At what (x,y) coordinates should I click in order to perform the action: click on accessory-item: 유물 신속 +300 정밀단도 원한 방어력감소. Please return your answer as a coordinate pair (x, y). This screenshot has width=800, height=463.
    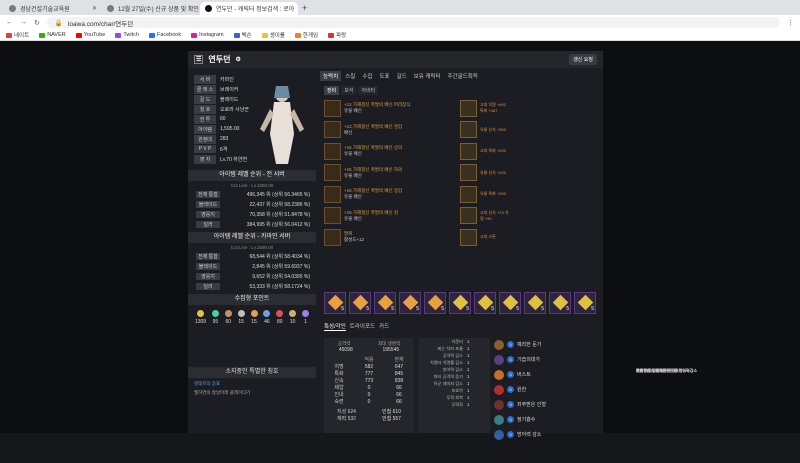
    Looking at the image, I should click on (569, 246).